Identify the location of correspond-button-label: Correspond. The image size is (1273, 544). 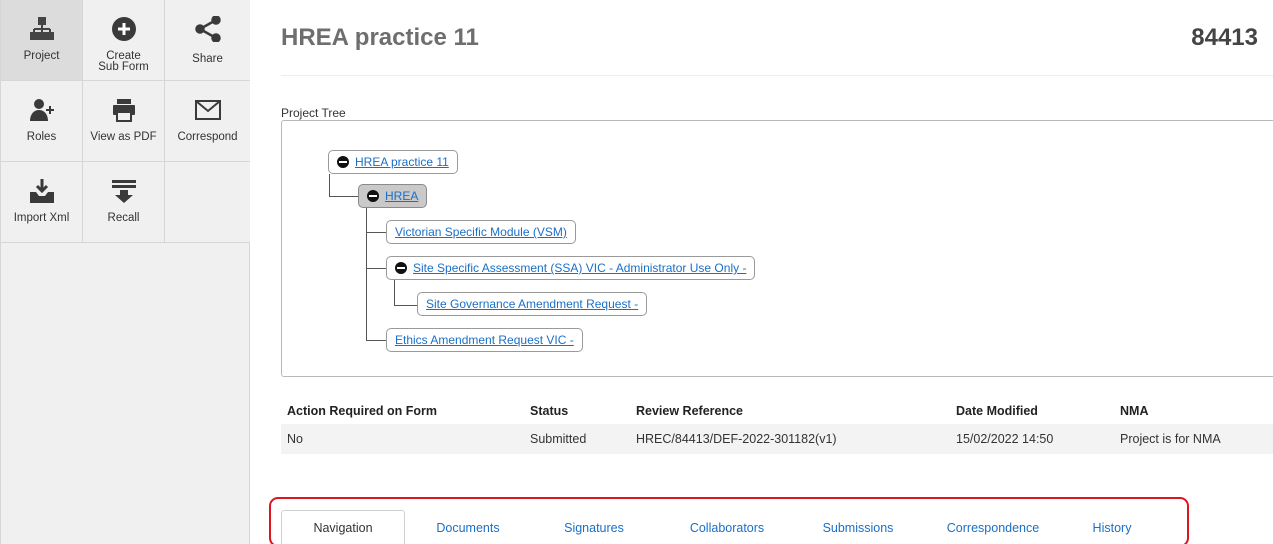
(207, 137).